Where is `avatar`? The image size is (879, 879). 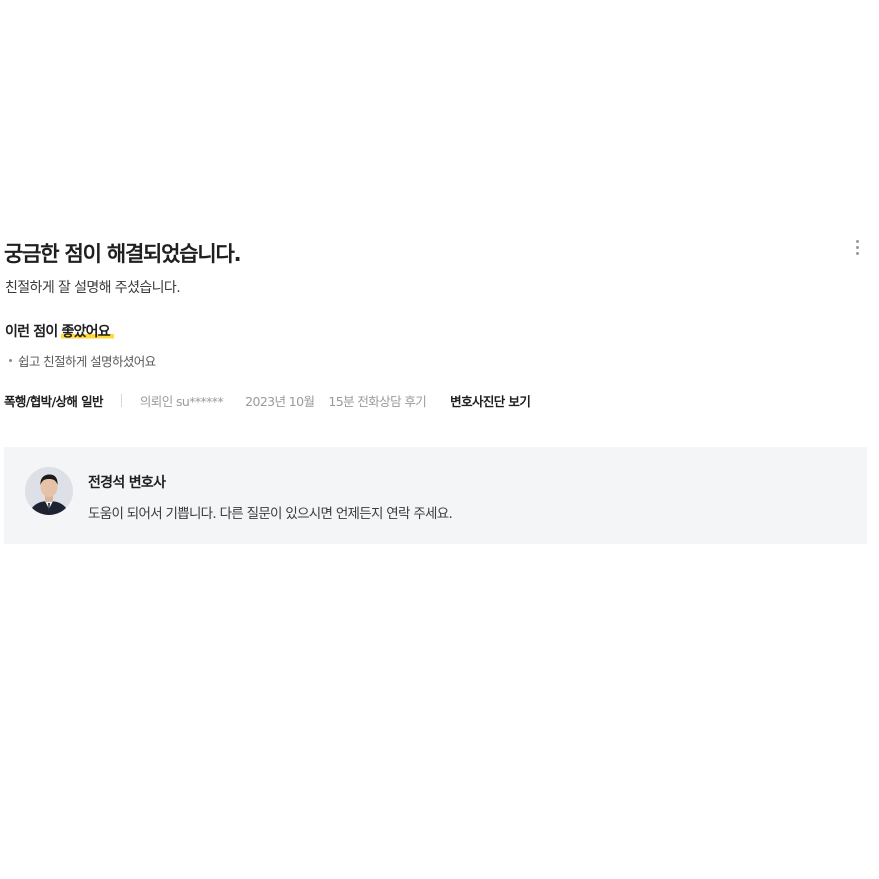 avatar is located at coordinates (49, 491).